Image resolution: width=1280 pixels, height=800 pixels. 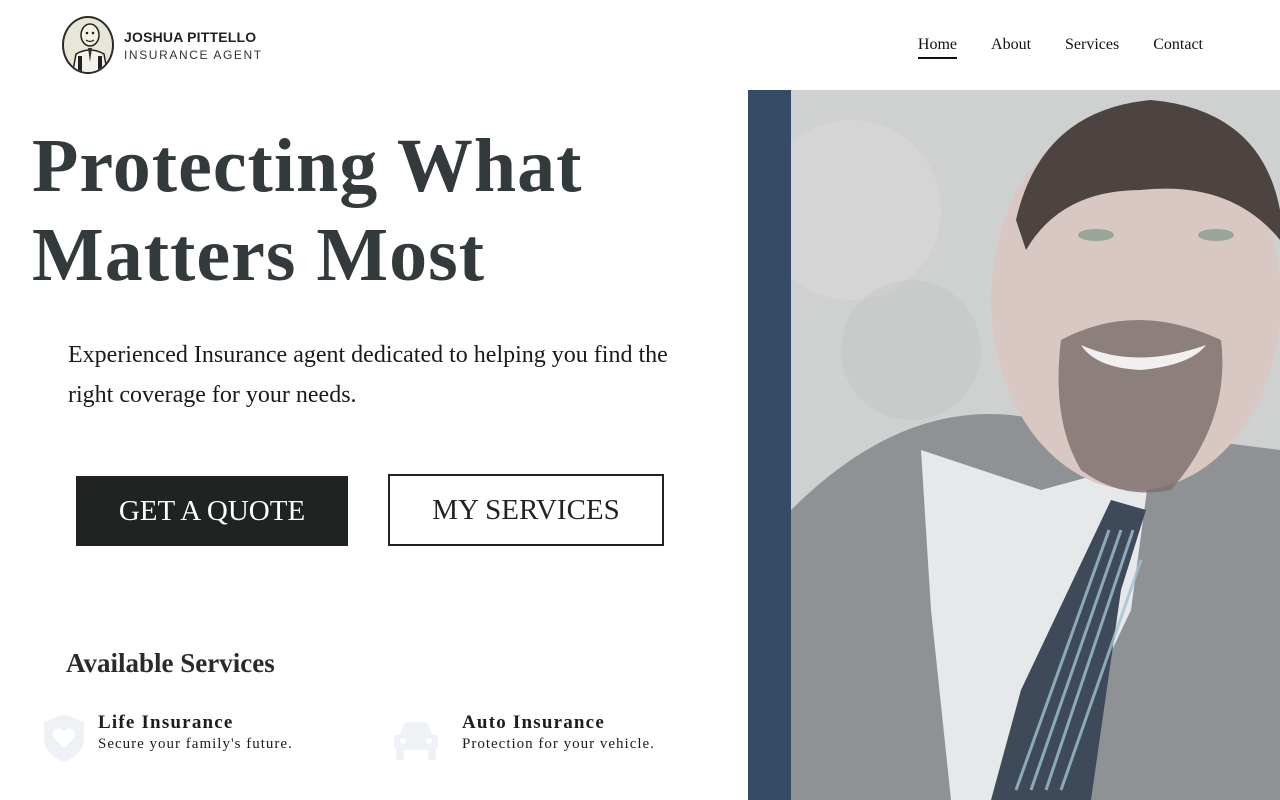 What do you see at coordinates (195, 744) in the screenshot?
I see `service-description: Secure your family's future.` at bounding box center [195, 744].